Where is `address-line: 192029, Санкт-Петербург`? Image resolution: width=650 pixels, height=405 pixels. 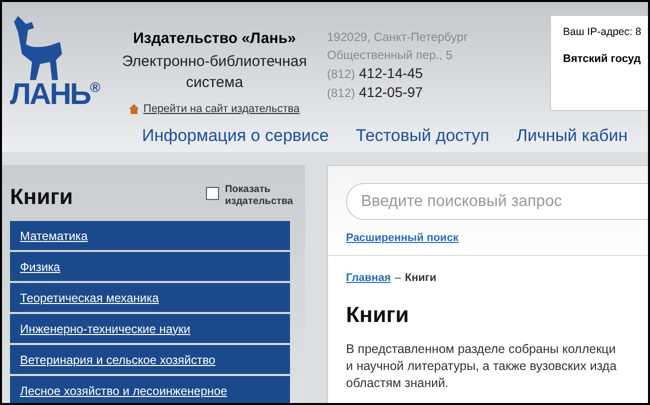
address-line: 192029, Санкт-Петербург is located at coordinates (397, 37).